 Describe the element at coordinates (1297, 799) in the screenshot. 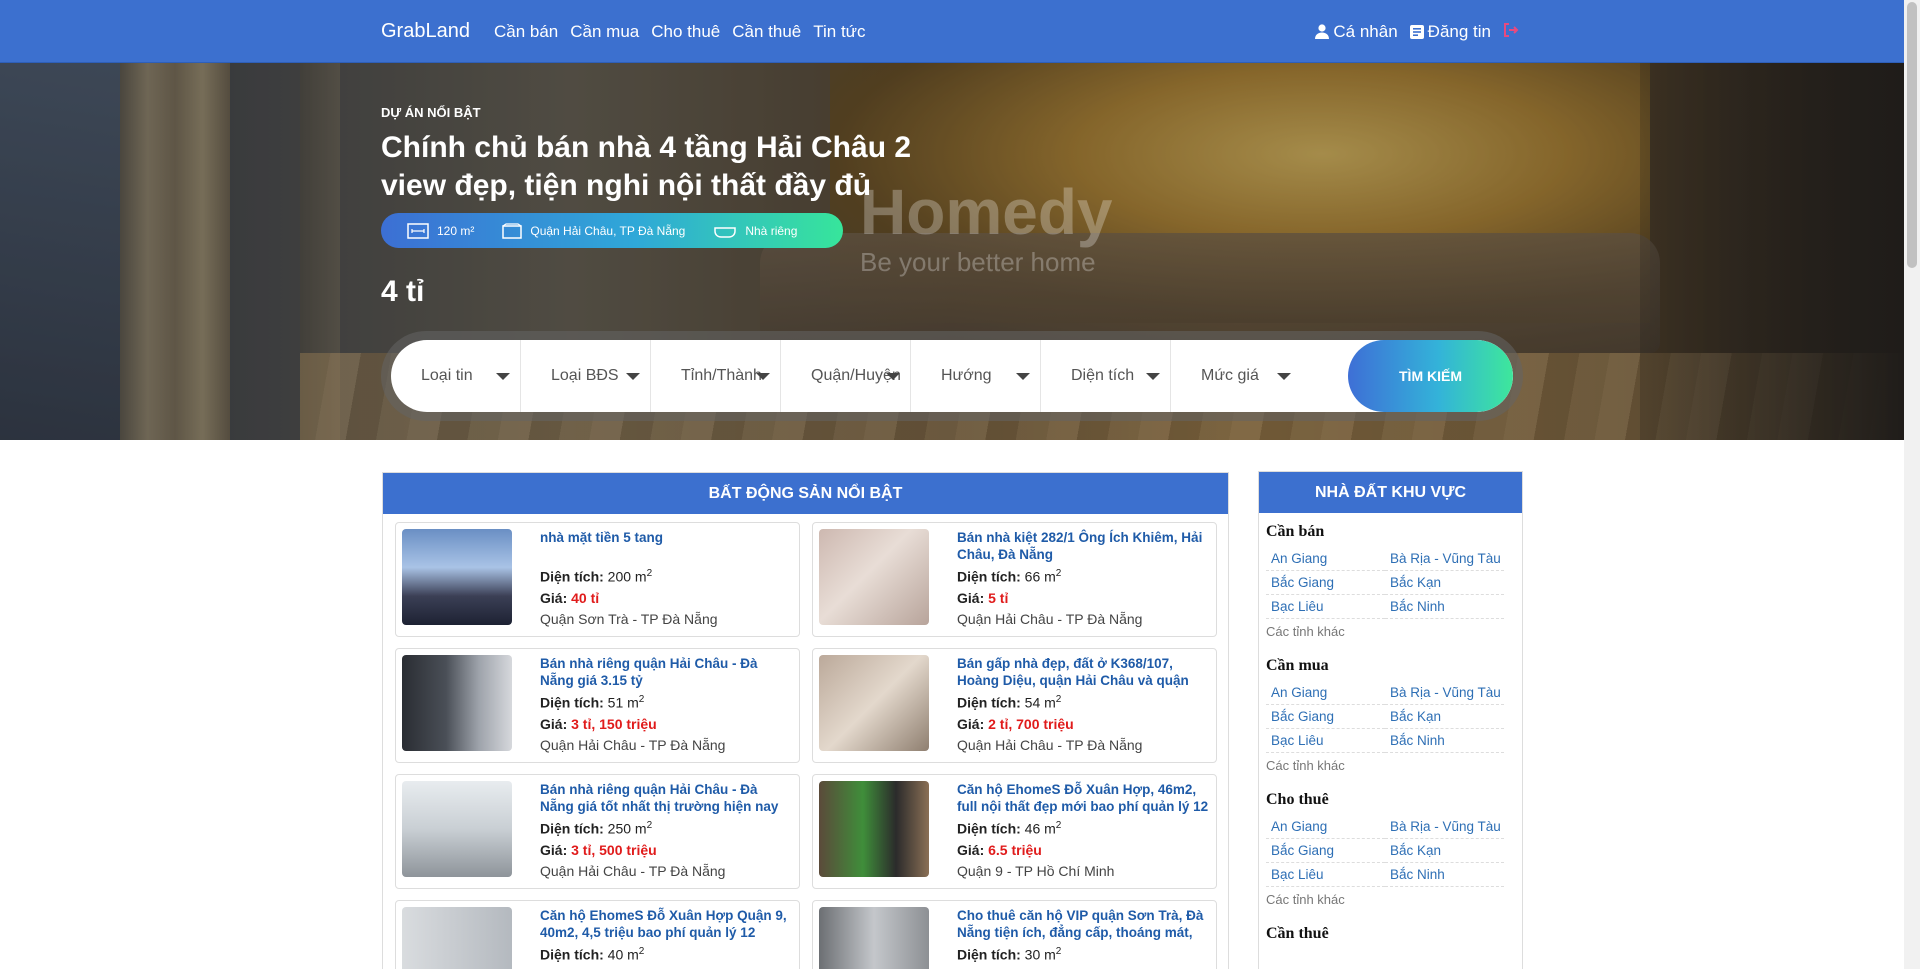

I see `sidebar-group-title: Cho thuê` at that location.